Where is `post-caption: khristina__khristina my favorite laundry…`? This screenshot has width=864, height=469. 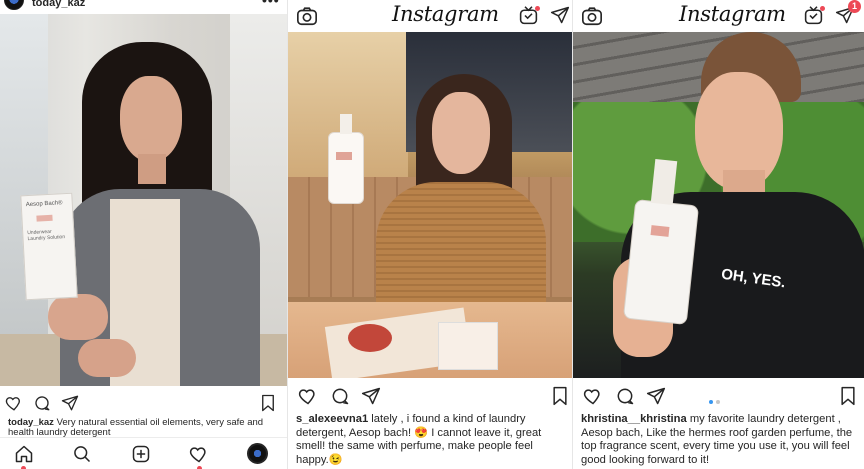
post-caption: khristina__khristina my favorite laundry… is located at coordinates (719, 441).